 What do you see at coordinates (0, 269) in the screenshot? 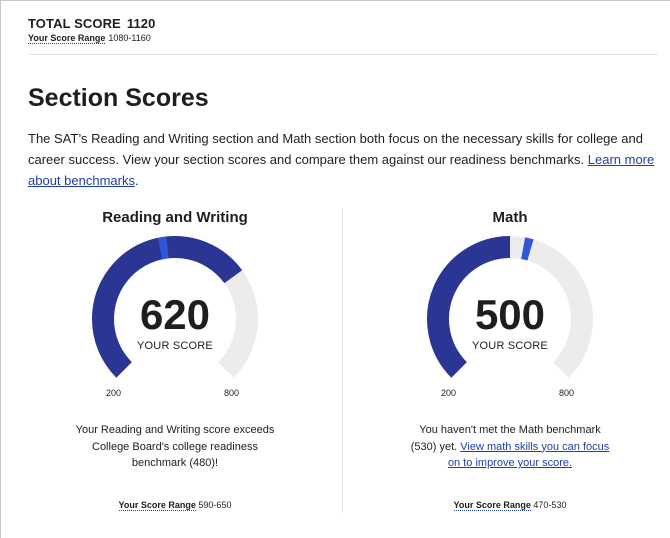
I see `frame-left-border` at bounding box center [0, 269].